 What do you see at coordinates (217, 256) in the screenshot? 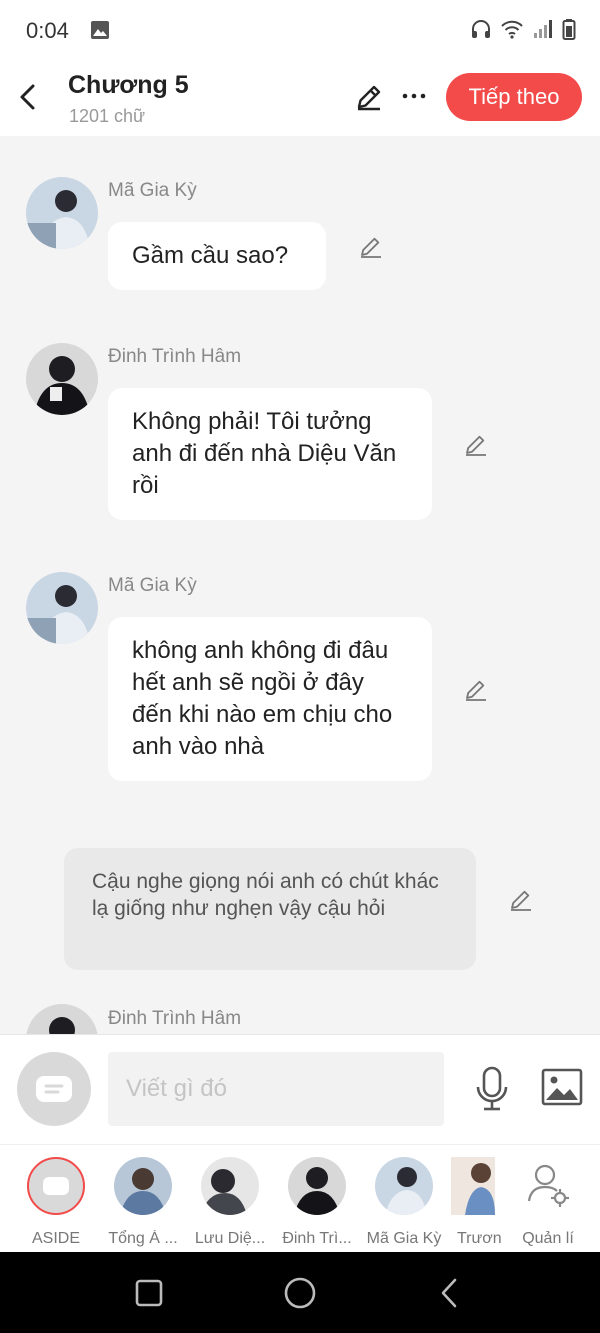
I see `message-bubble: Gầm cầu sao?` at bounding box center [217, 256].